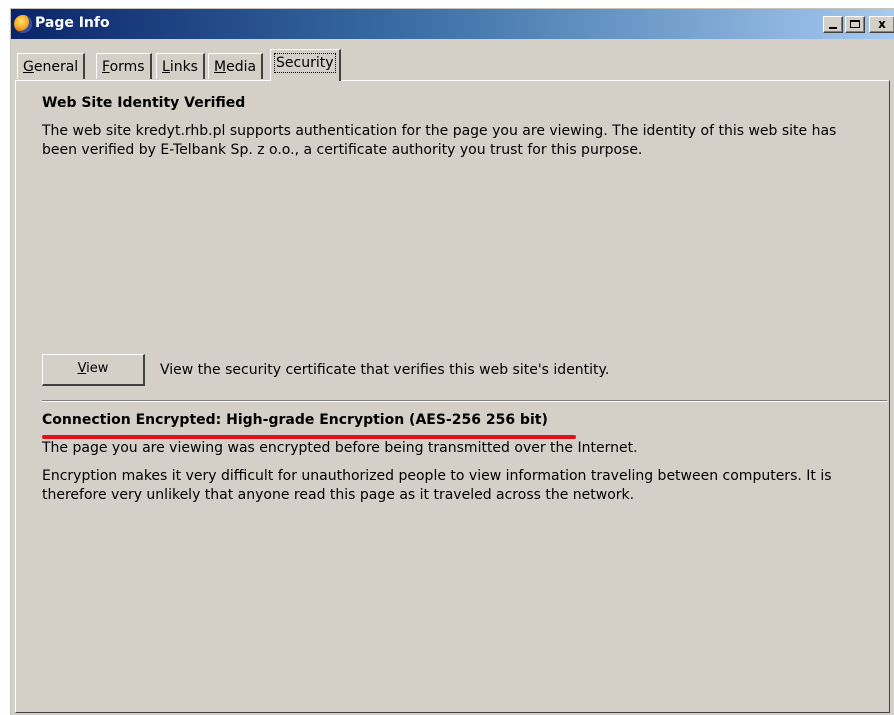 The width and height of the screenshot is (894, 715). What do you see at coordinates (144, 103) in the screenshot?
I see `identity-heading: Web Site Identity Verified` at bounding box center [144, 103].